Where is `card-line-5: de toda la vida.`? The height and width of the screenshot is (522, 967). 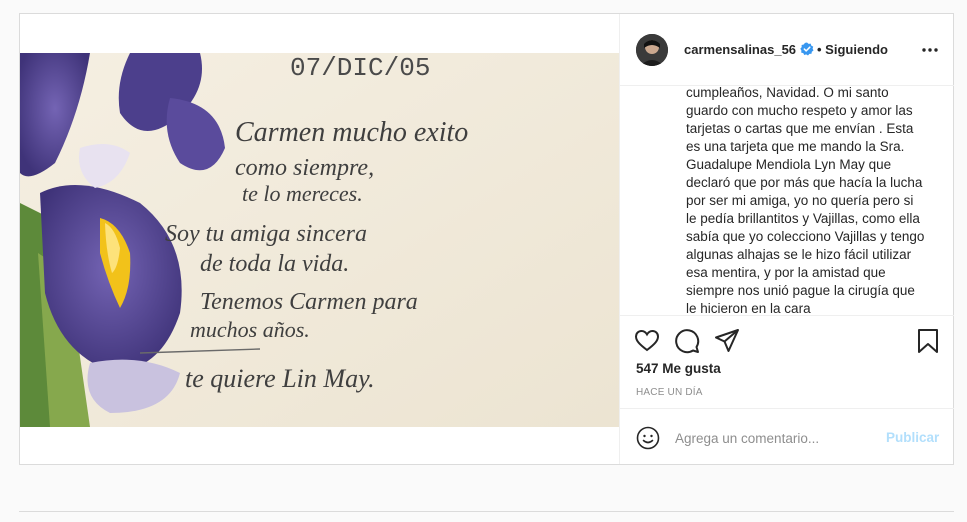
card-line-5: de toda la vida. is located at coordinates (274, 264).